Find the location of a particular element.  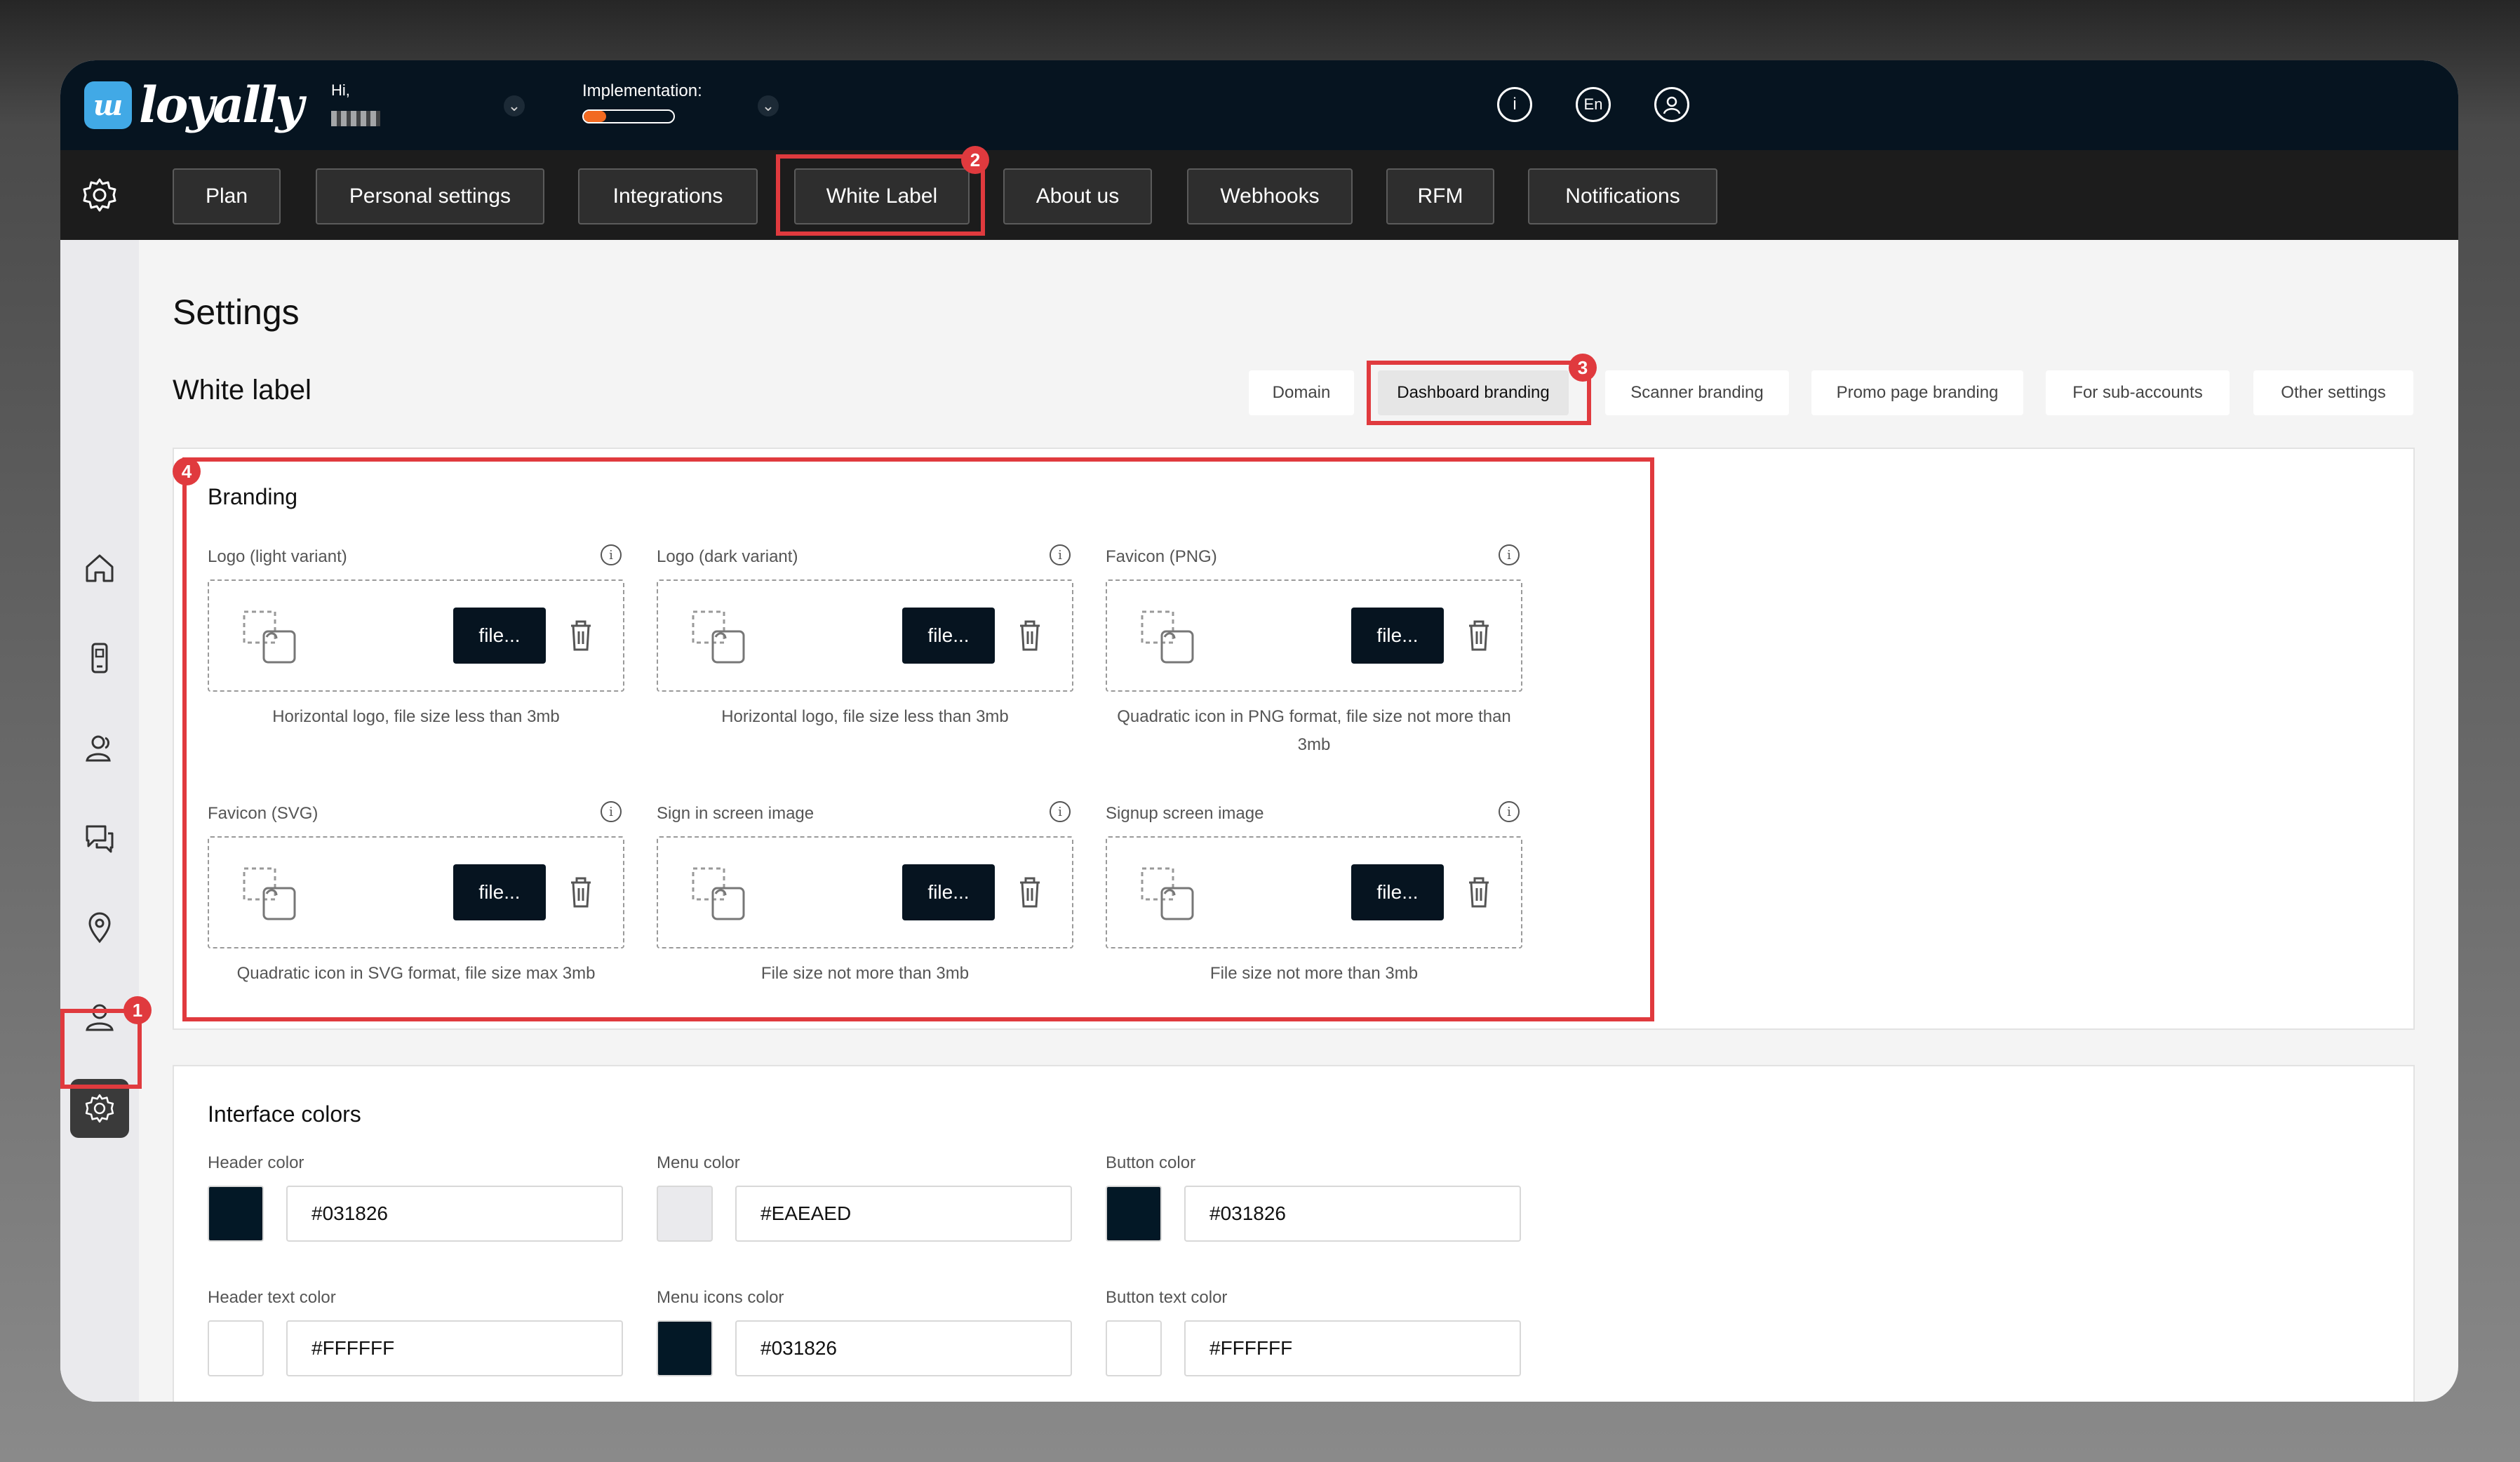

subtab-for-sub-accounts: For sub-accounts is located at coordinates (2138, 392).